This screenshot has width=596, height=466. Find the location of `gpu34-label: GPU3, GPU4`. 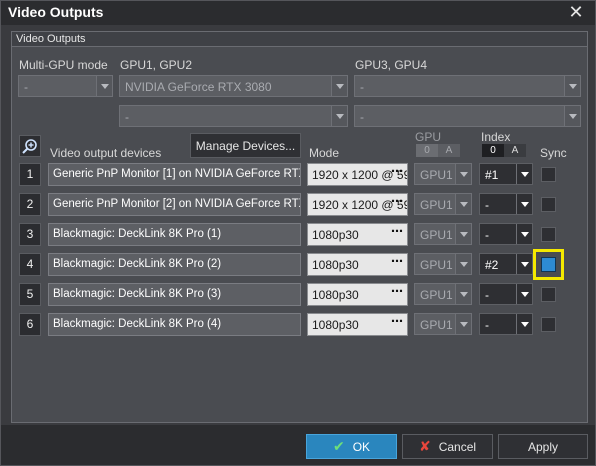

gpu34-label: GPU3, GPU4 is located at coordinates (391, 65).